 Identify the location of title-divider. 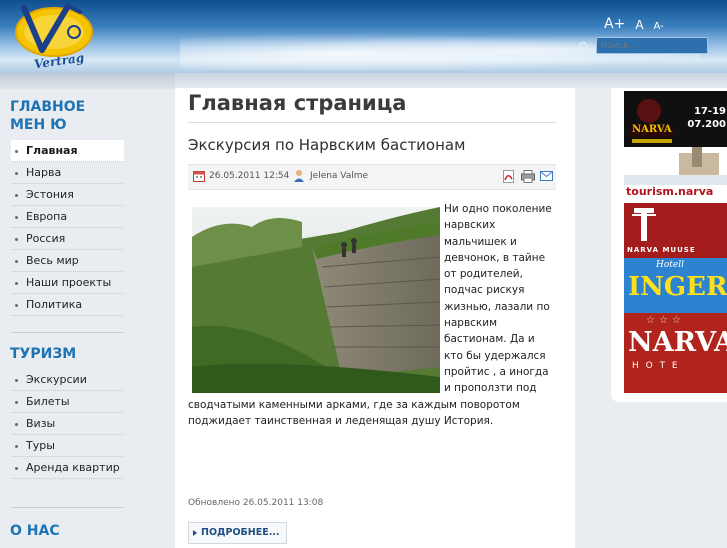
(372, 122).